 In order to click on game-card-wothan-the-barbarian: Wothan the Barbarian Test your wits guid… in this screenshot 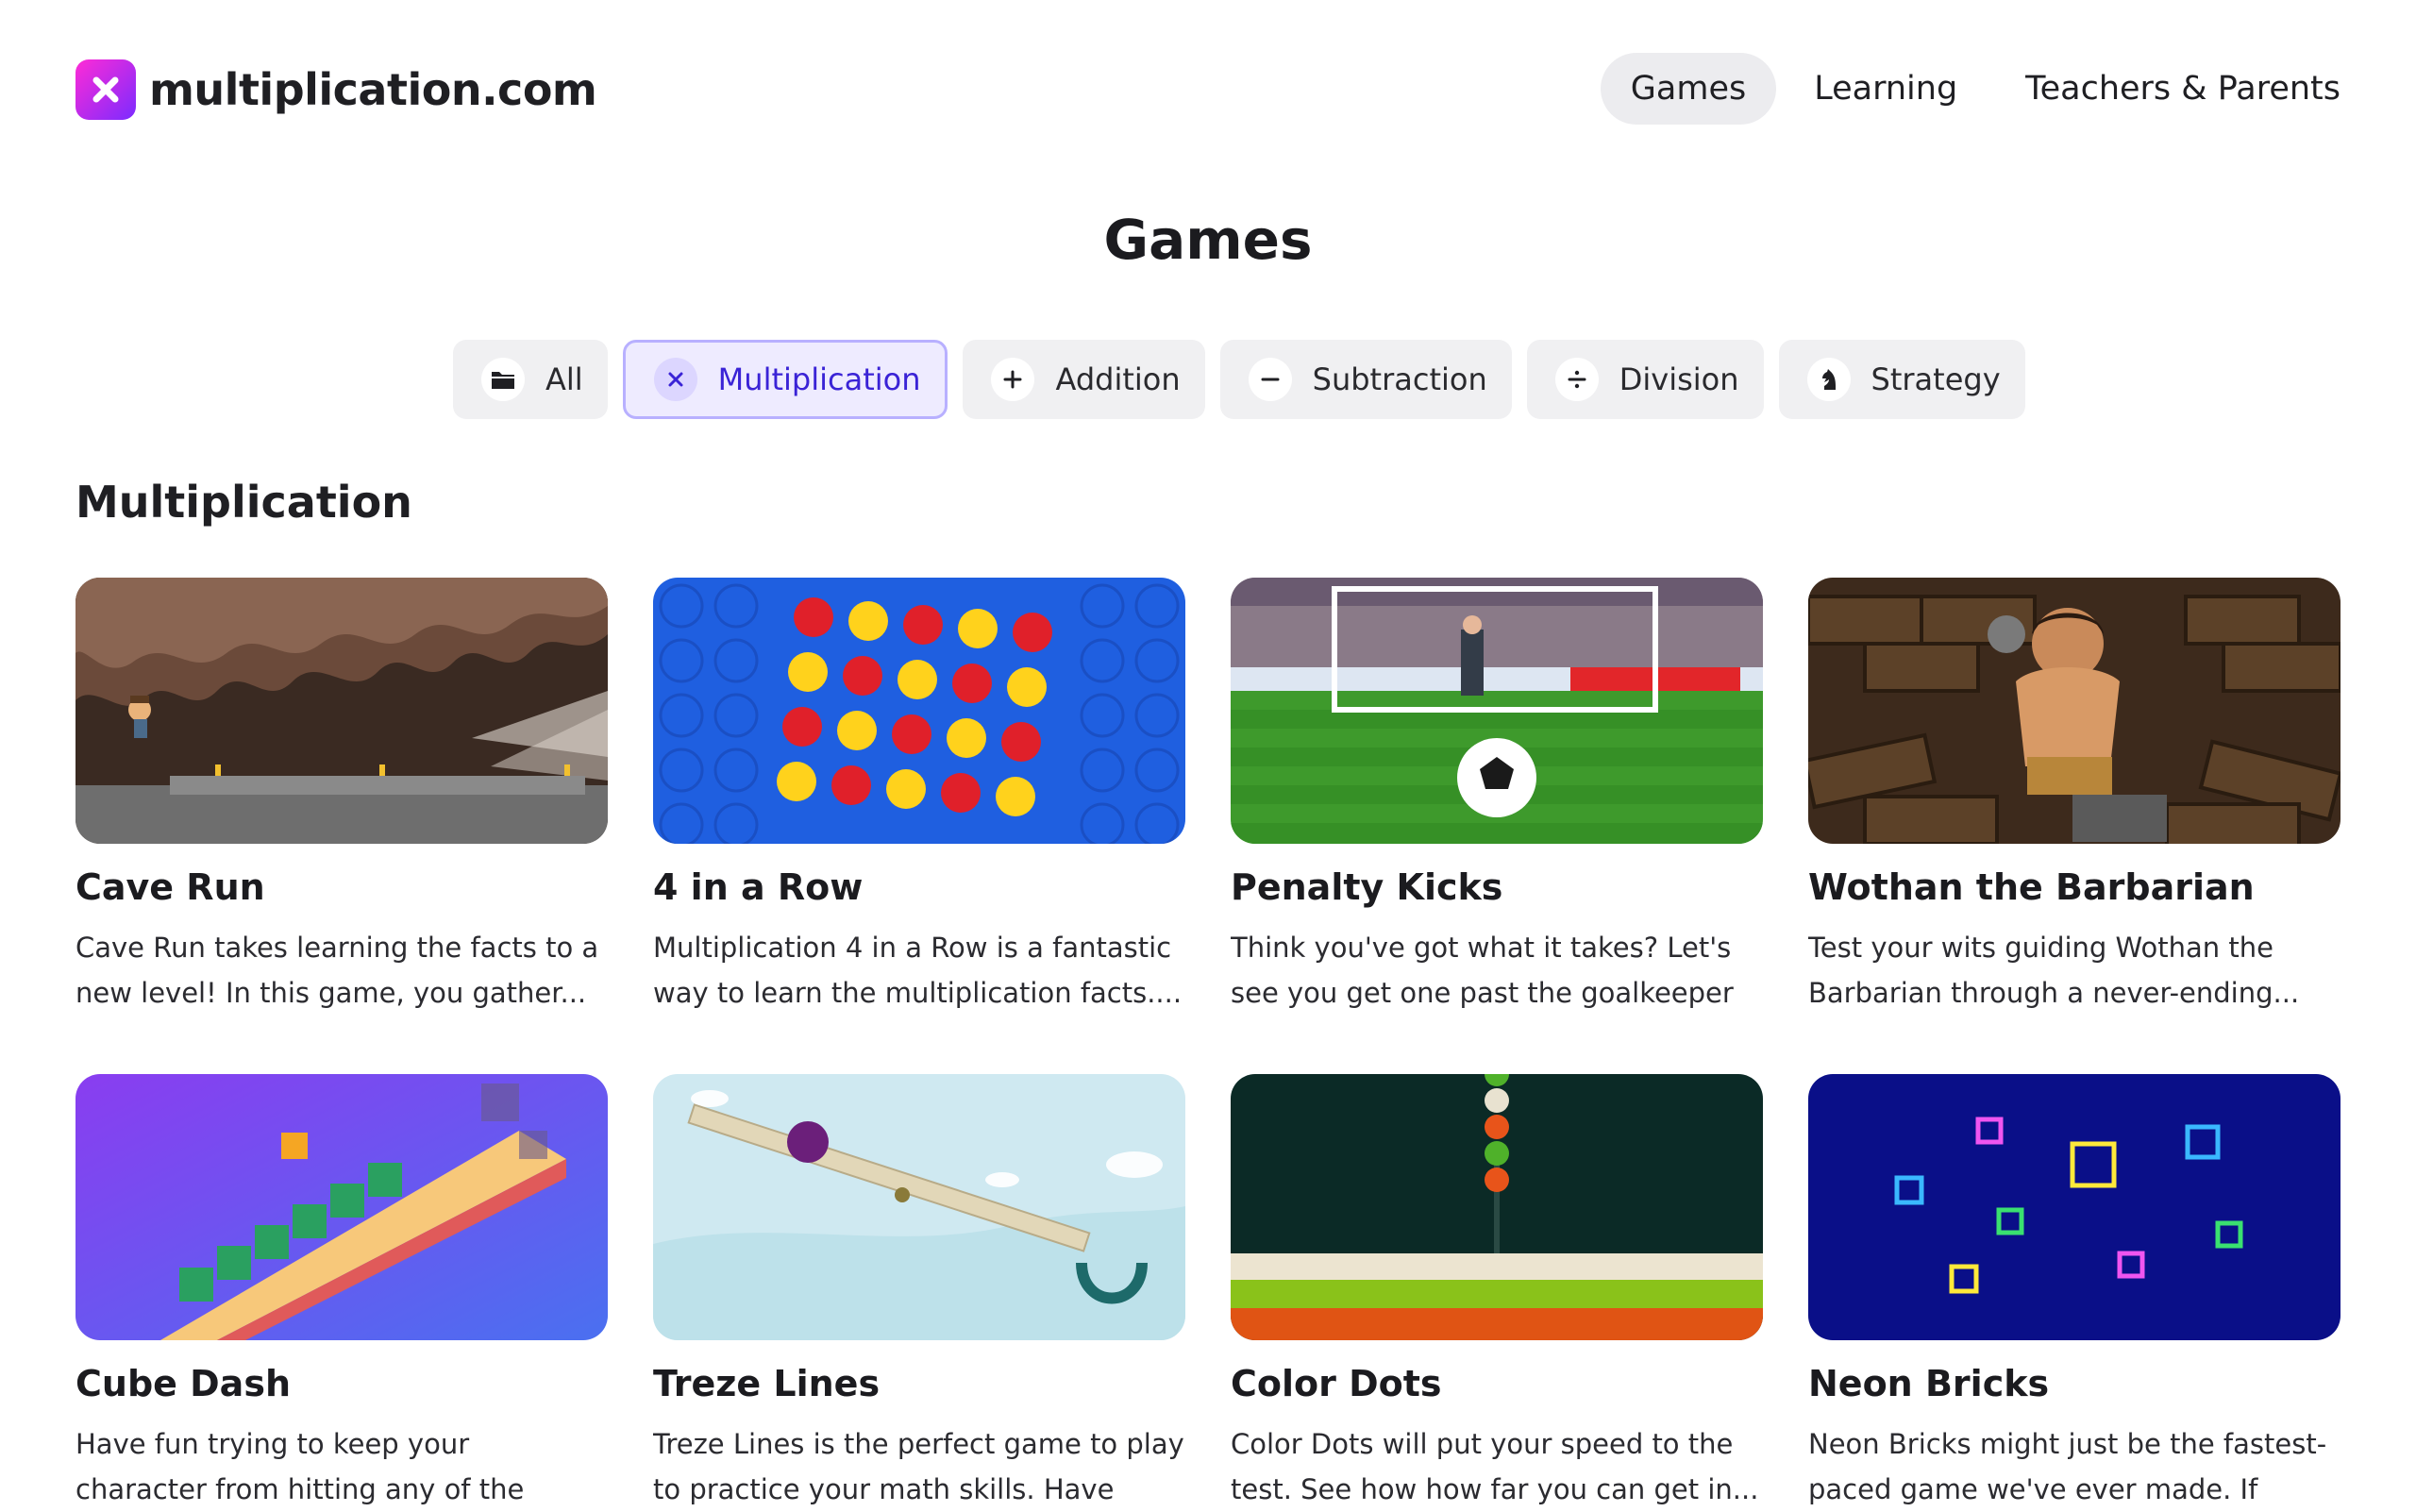, I will do `click(2074, 797)`.